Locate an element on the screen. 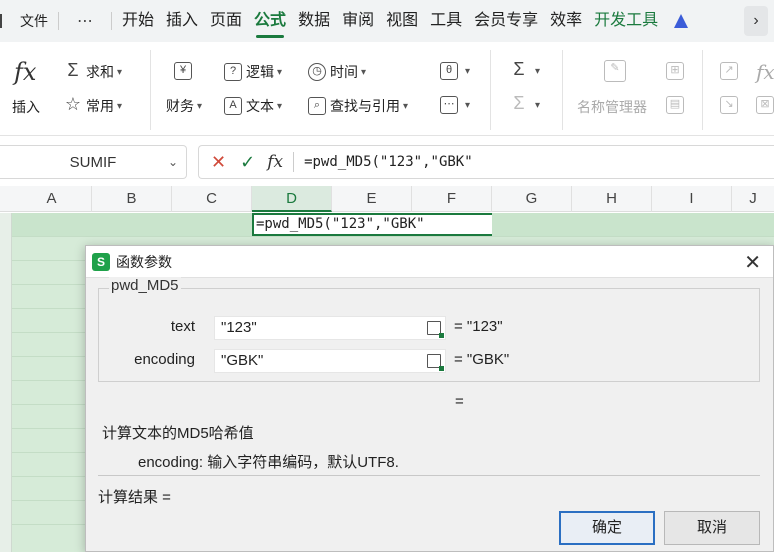  yen-icon: ¥ is located at coordinates (183, 71).